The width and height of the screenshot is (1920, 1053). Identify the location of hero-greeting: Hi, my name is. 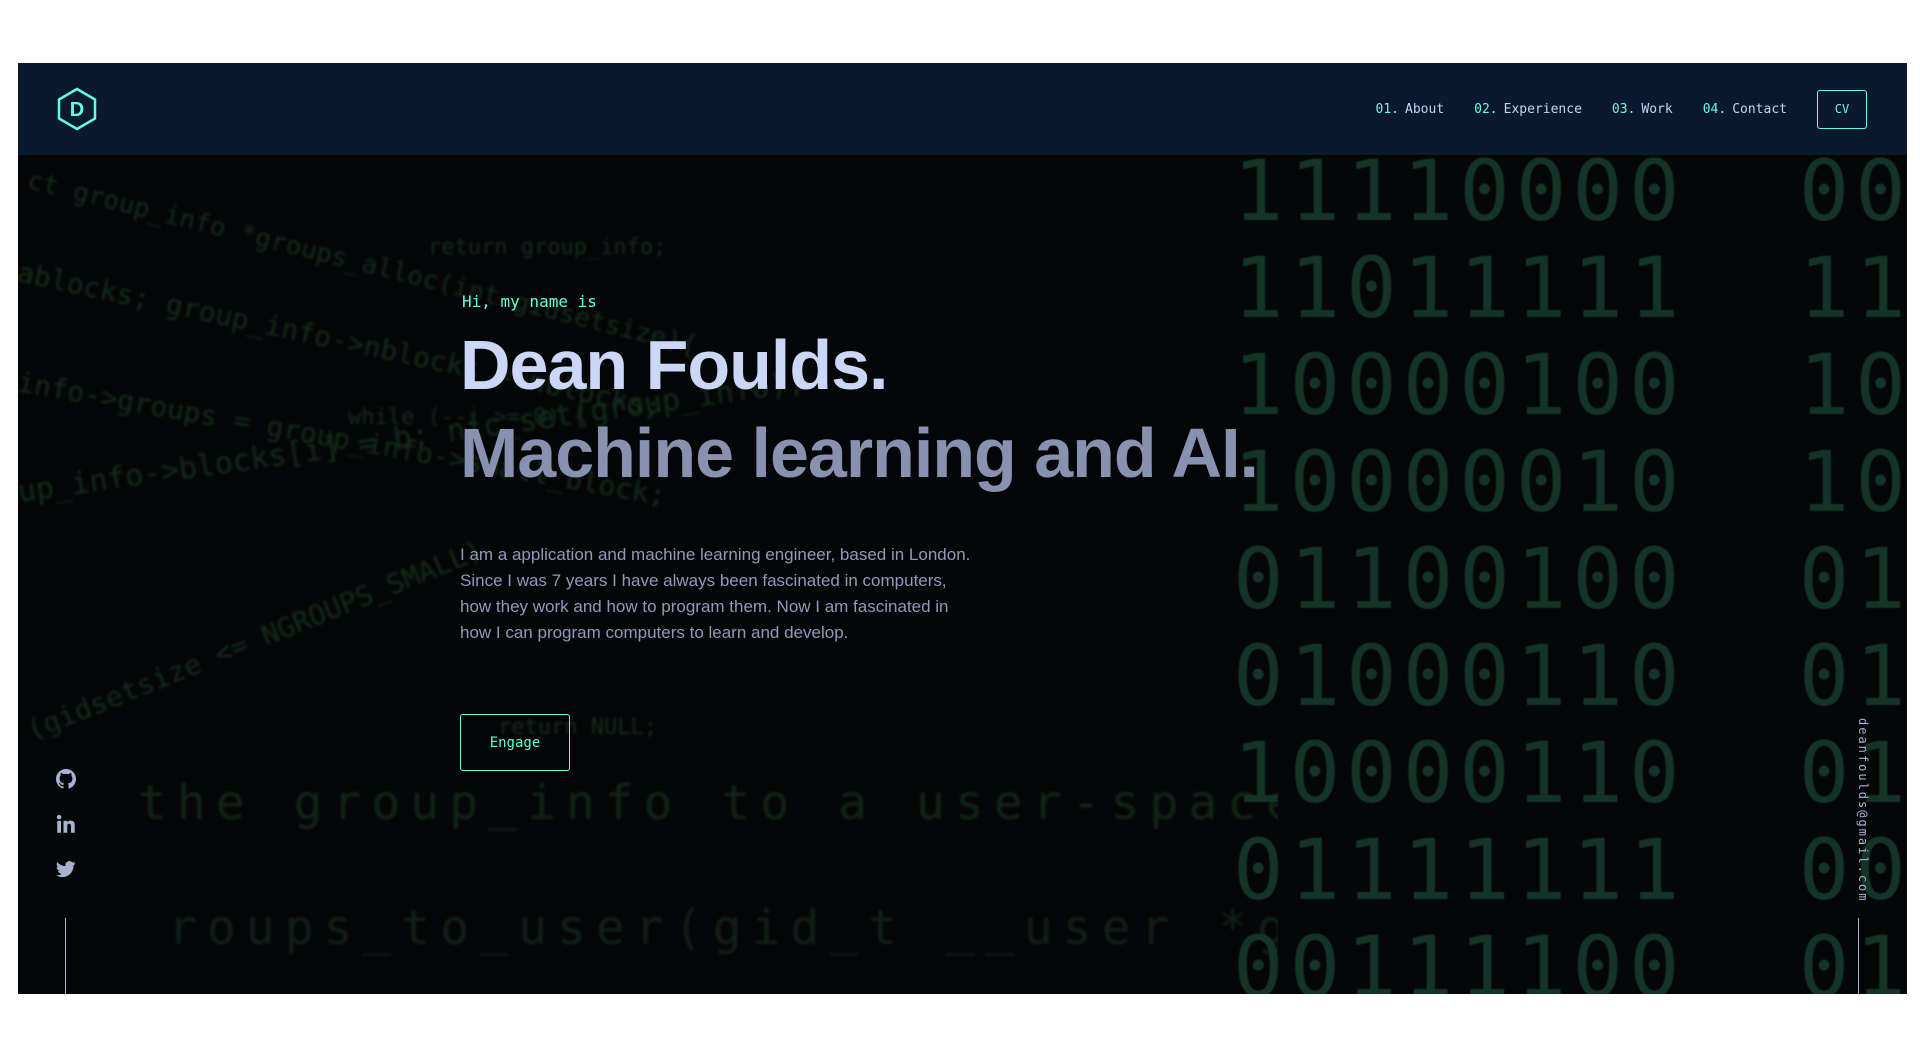
(529, 301).